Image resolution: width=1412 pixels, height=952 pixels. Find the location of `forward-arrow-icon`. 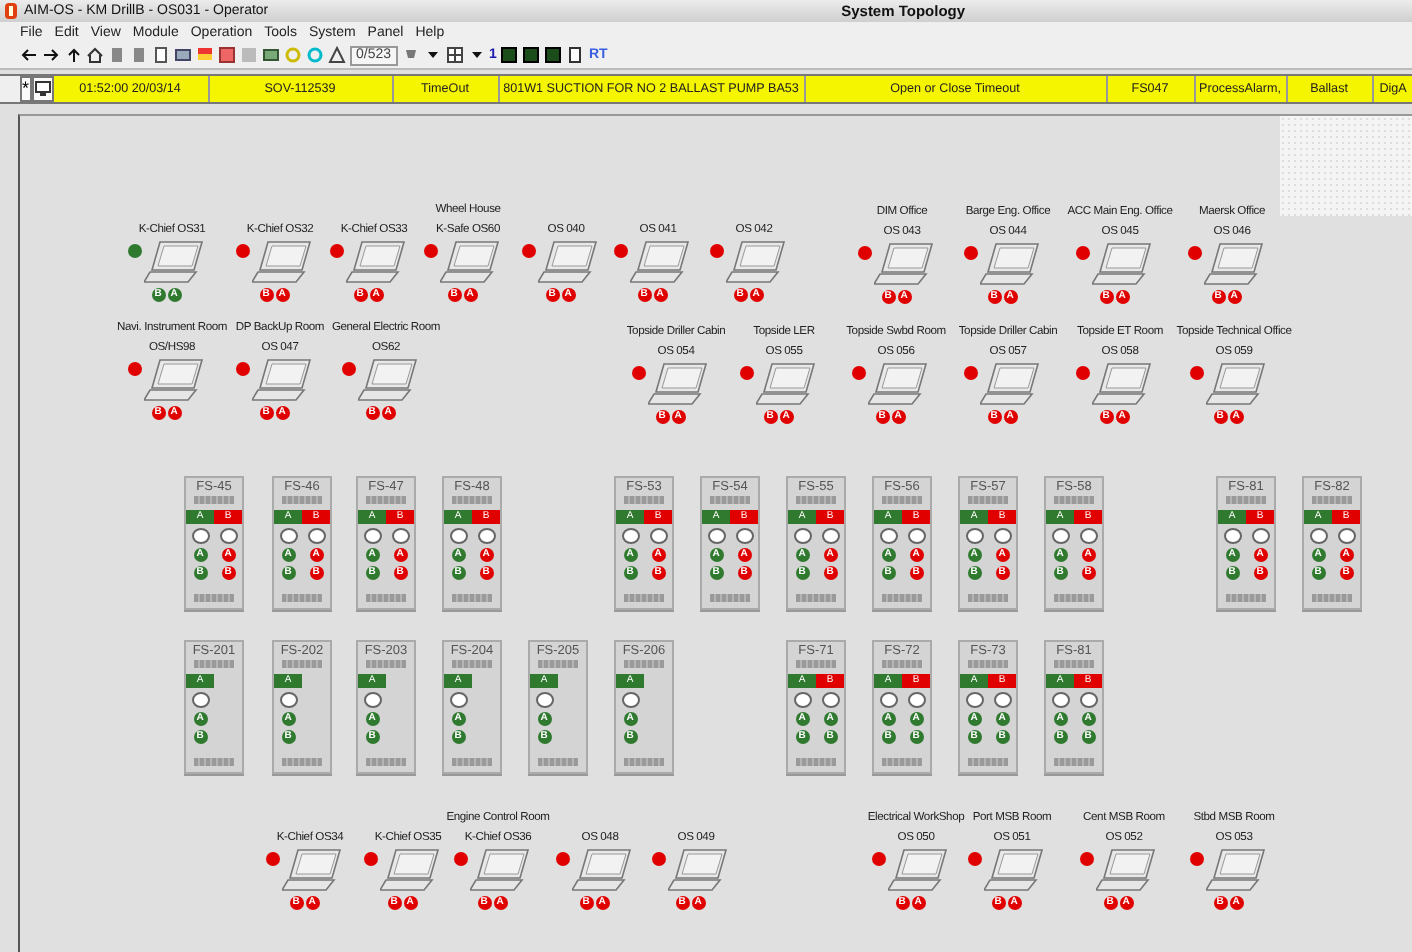

forward-arrow-icon is located at coordinates (51, 55).